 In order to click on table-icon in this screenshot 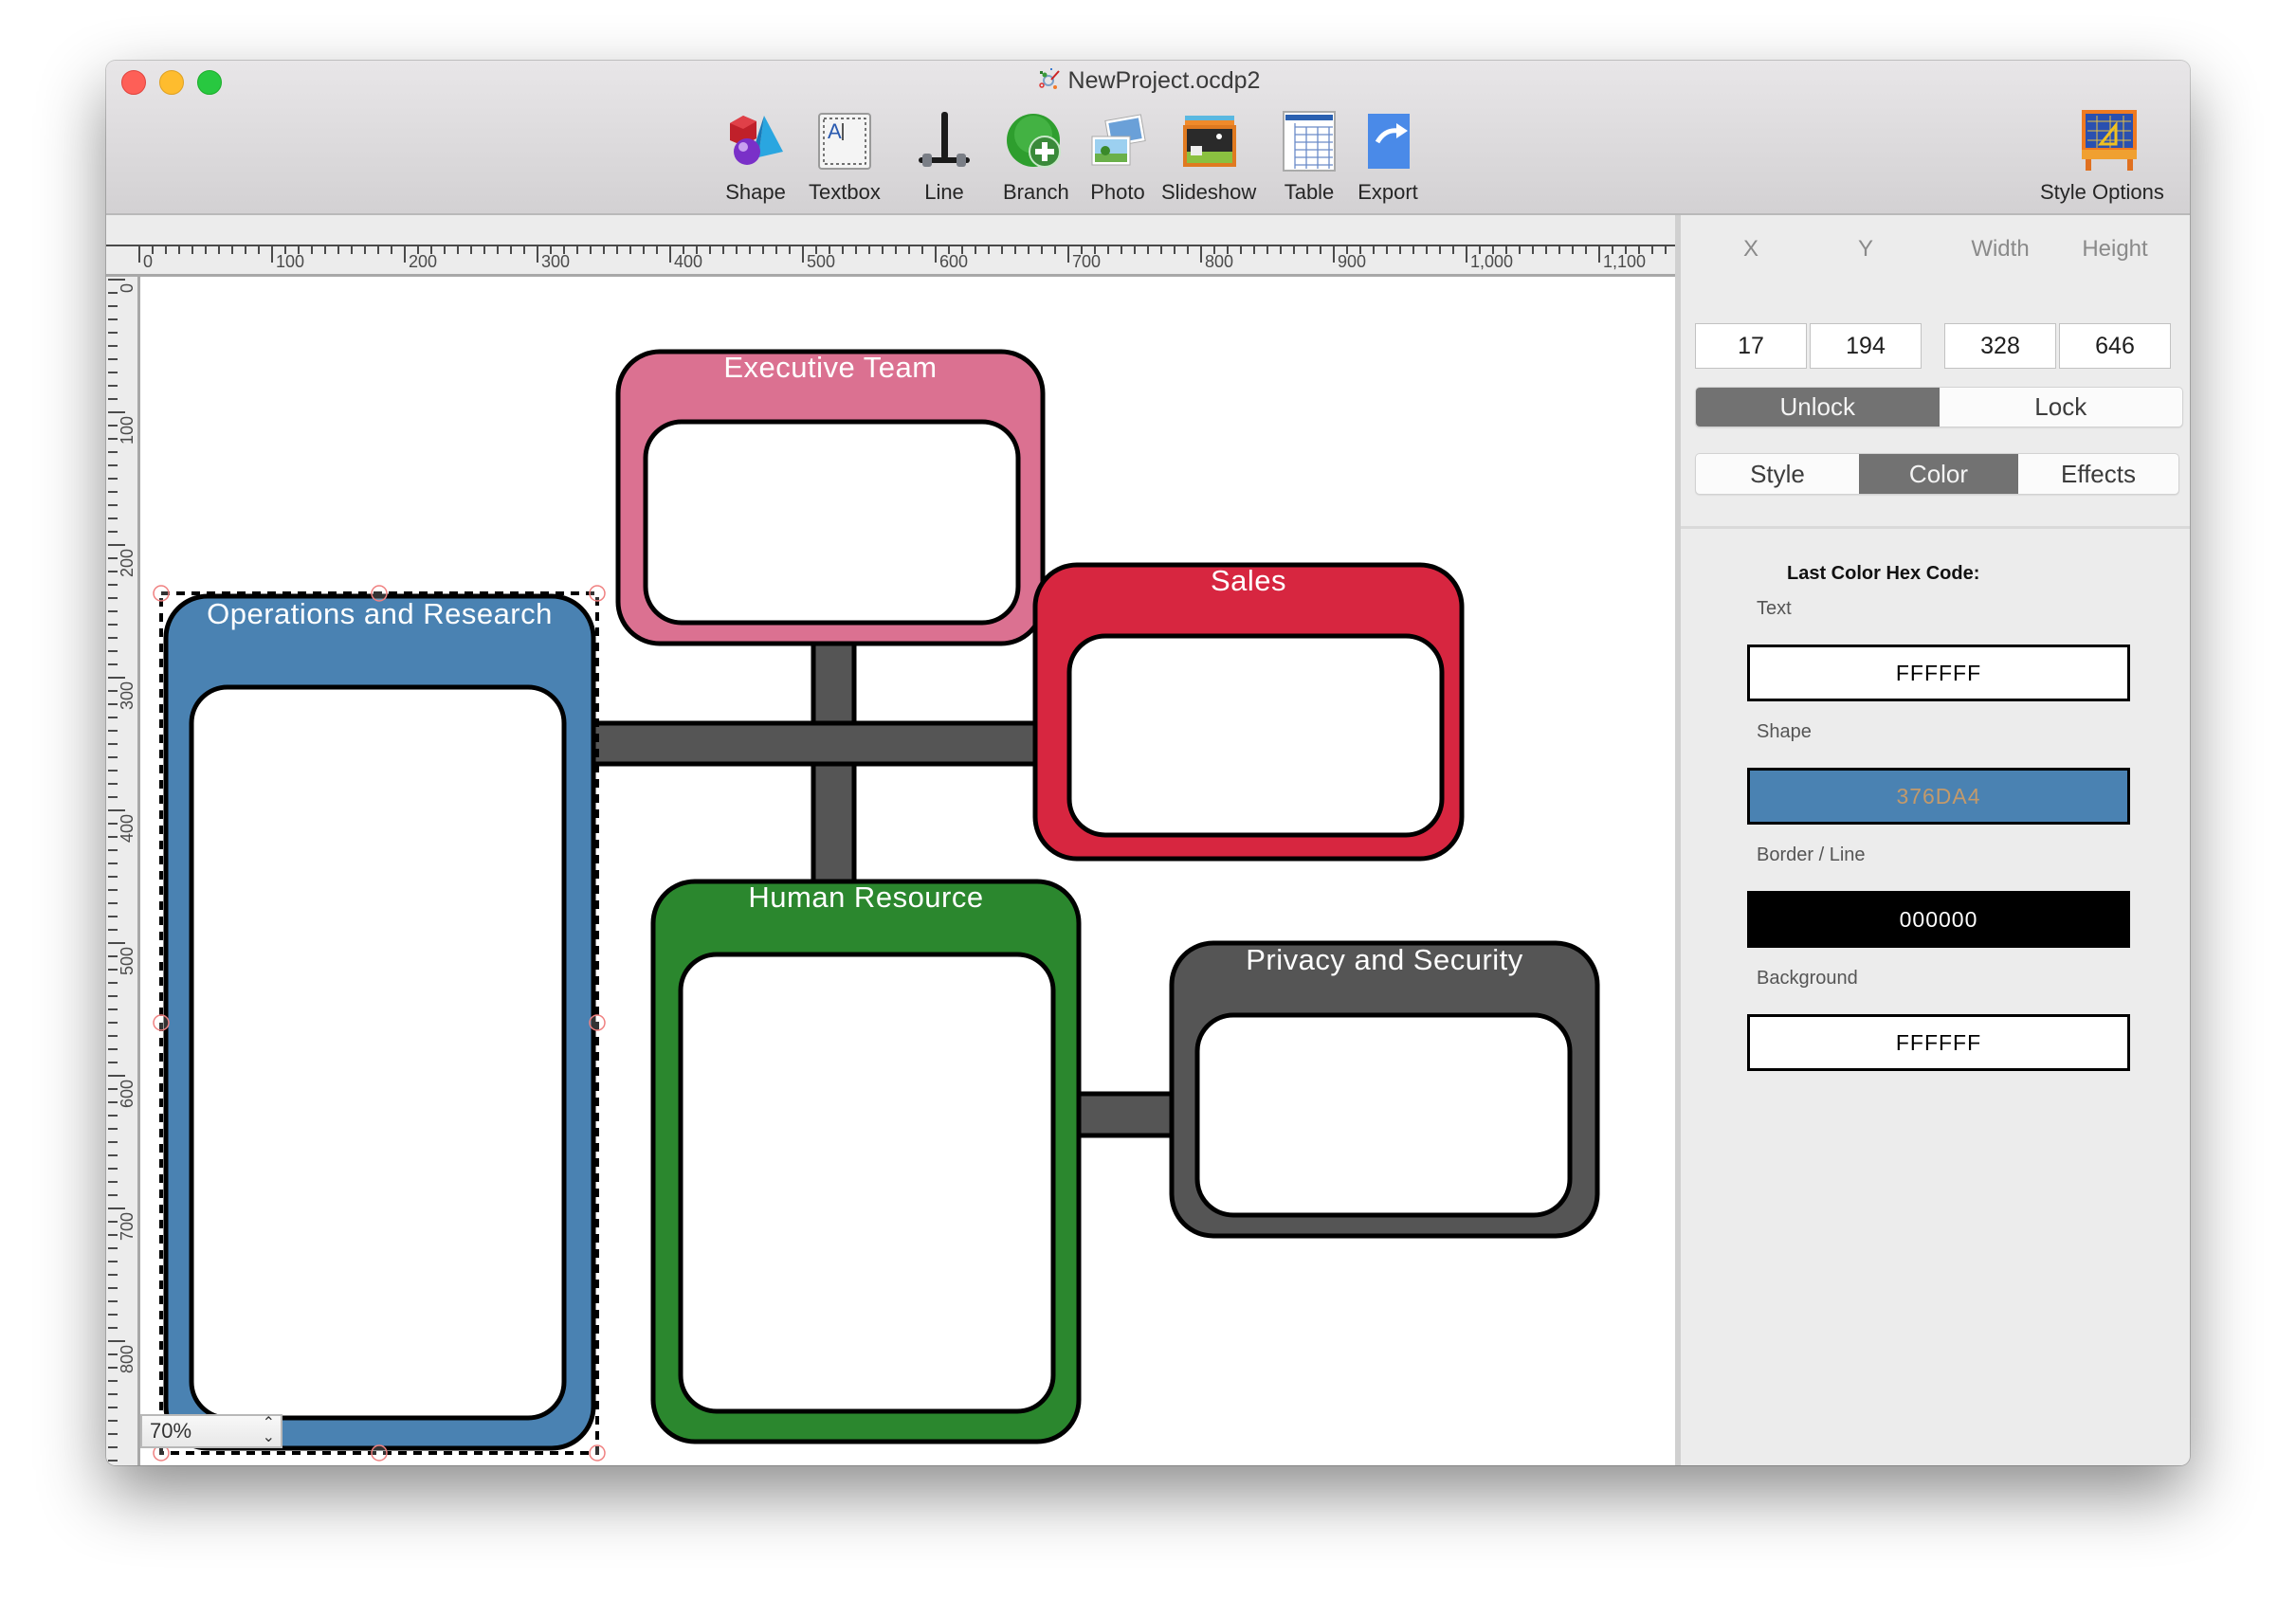, I will do `click(1309, 141)`.